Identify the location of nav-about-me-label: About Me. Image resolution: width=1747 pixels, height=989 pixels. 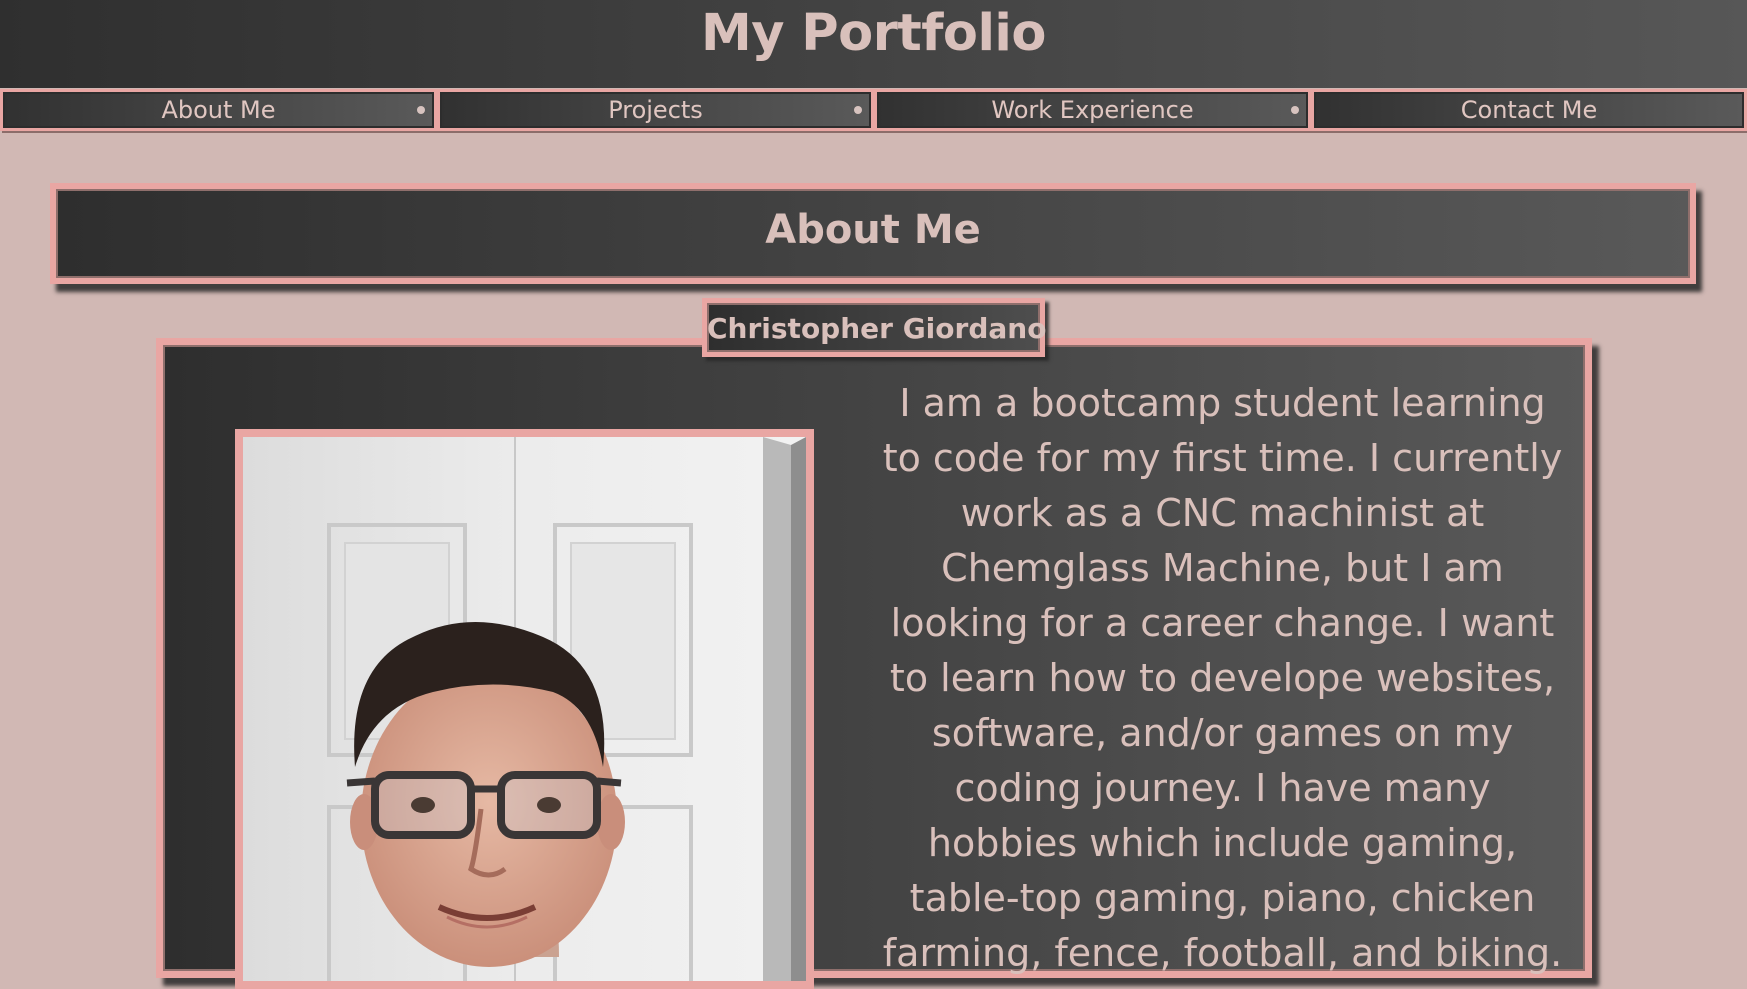
(218, 110).